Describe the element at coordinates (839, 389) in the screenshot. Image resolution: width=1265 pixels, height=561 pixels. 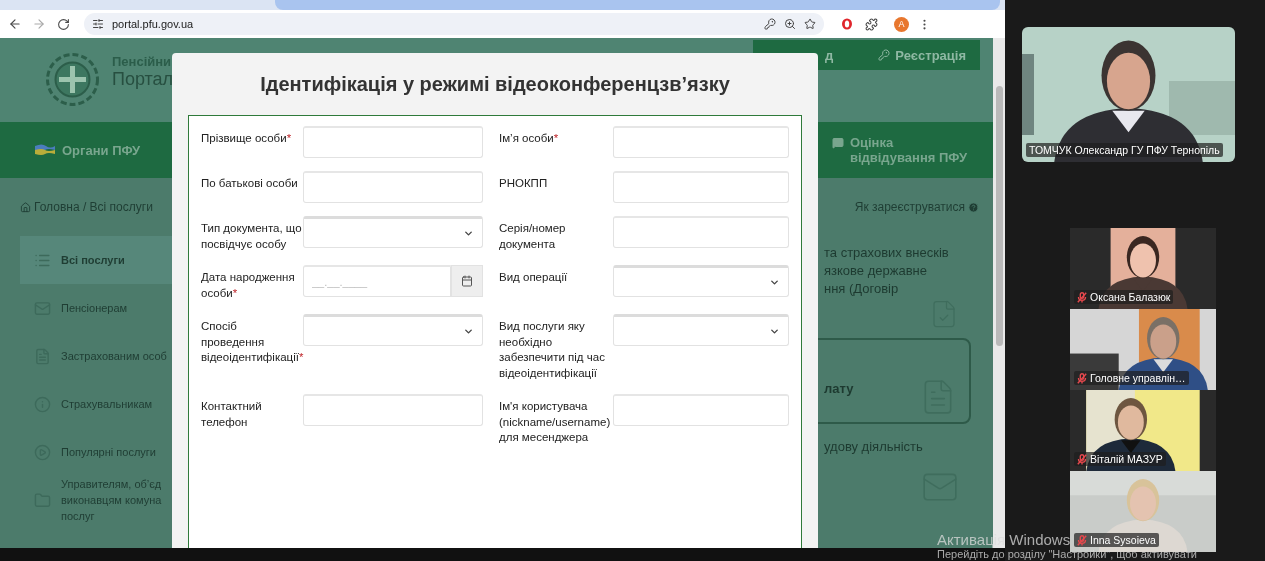
I see `card-text: лату` at that location.